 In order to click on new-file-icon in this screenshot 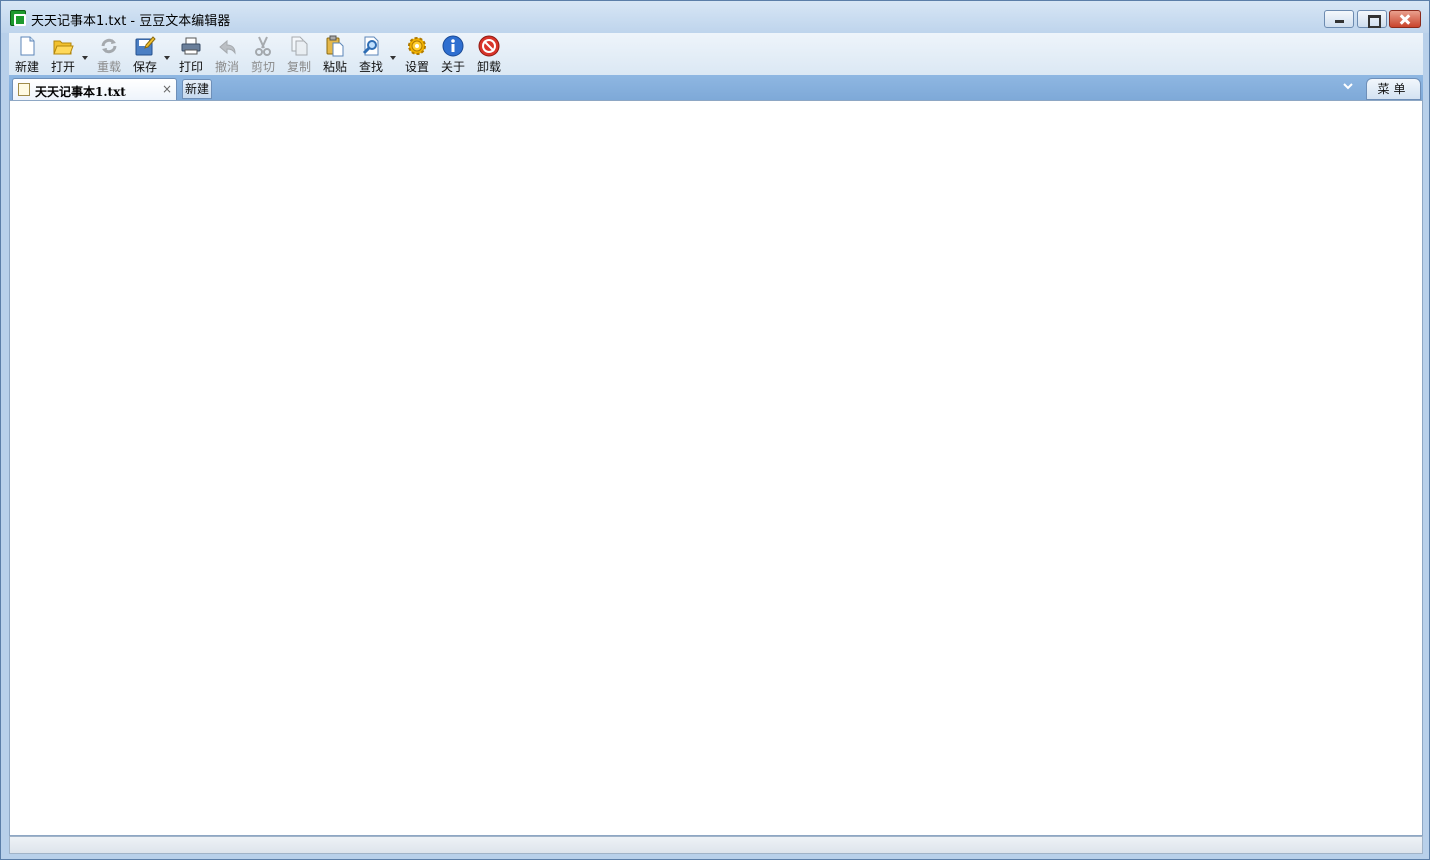, I will do `click(27, 46)`.